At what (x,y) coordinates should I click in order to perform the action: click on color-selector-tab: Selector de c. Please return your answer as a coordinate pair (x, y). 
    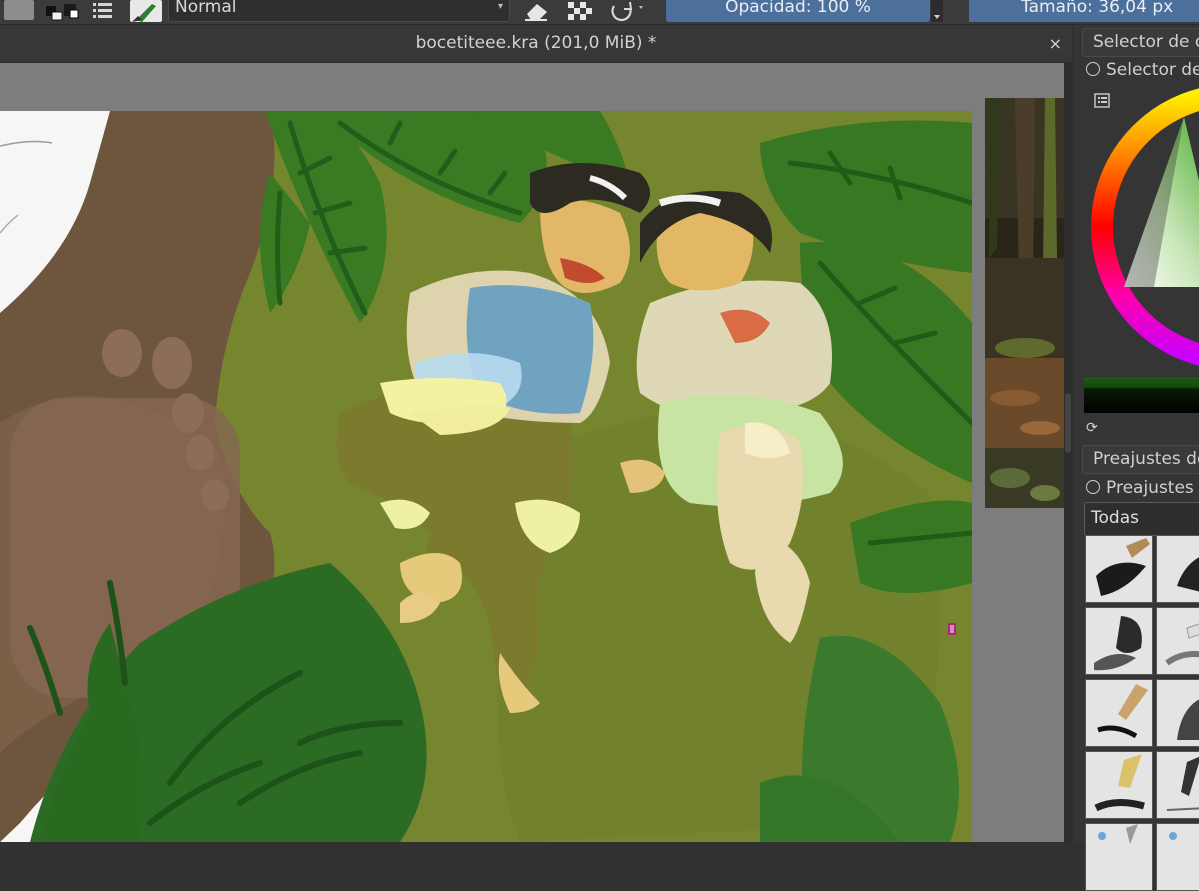
    Looking at the image, I should click on (1140, 42).